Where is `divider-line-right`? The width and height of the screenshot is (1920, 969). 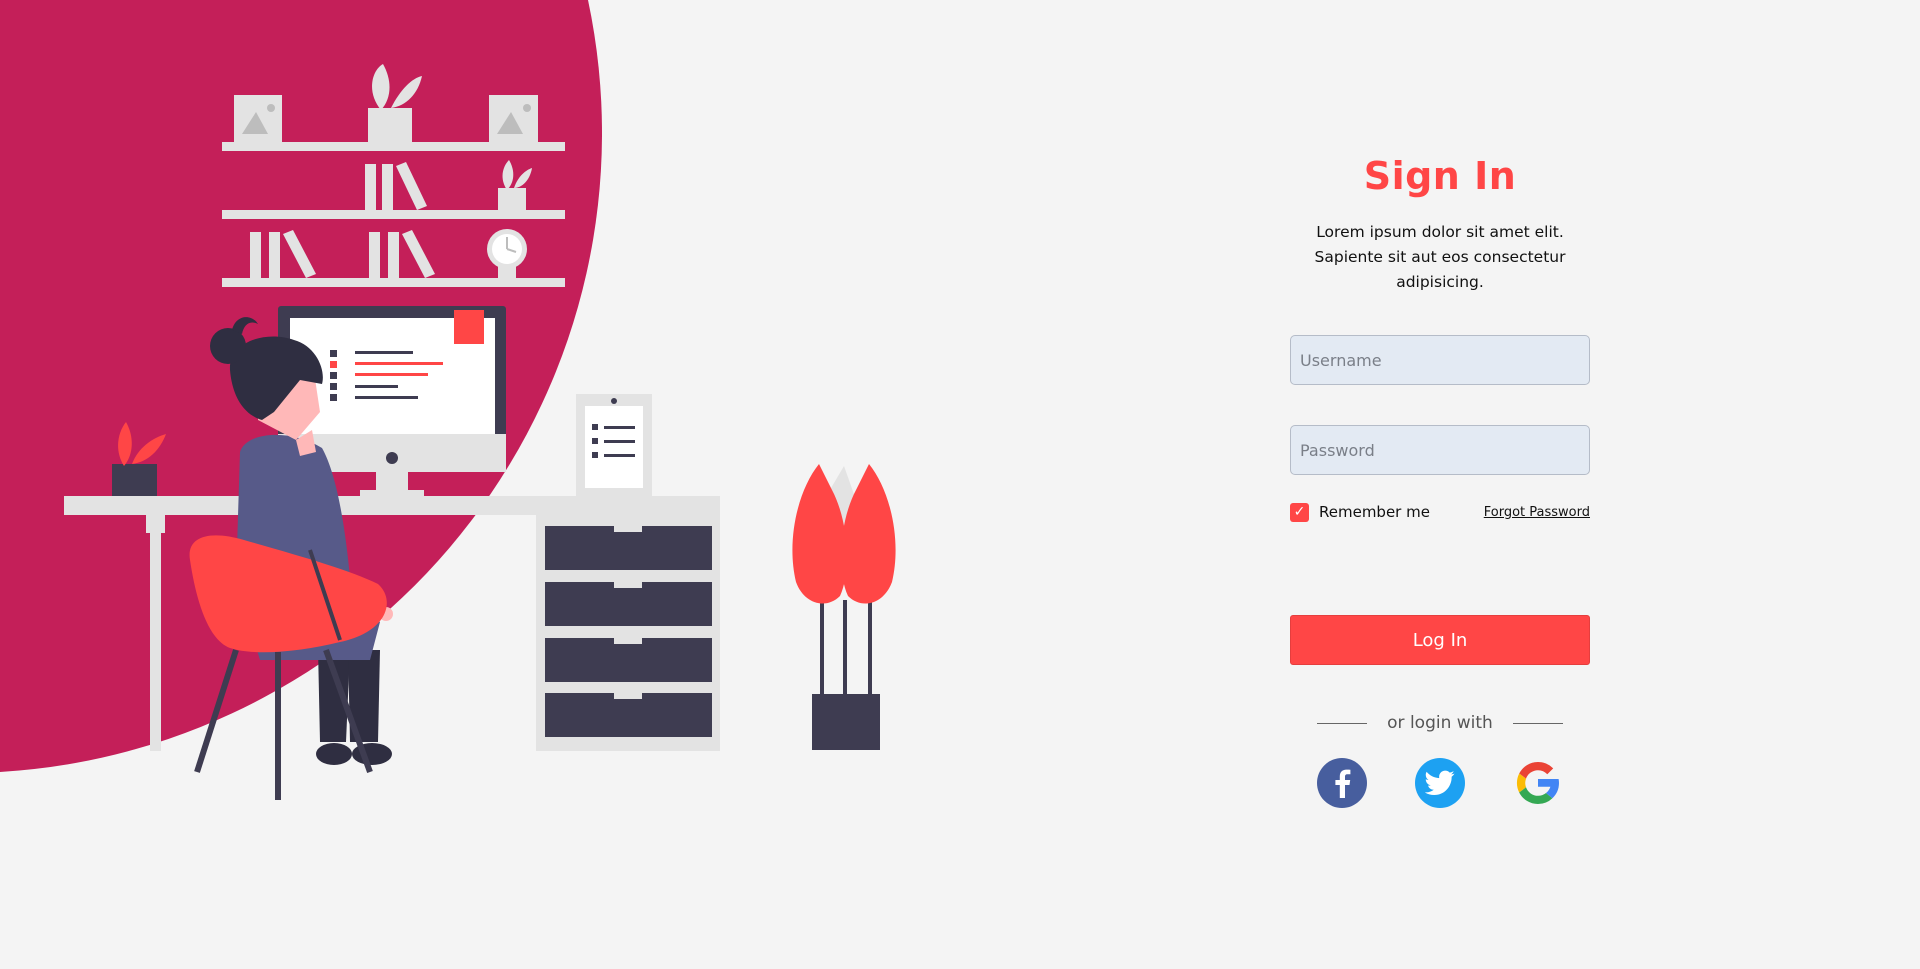
divider-line-right is located at coordinates (1537, 723).